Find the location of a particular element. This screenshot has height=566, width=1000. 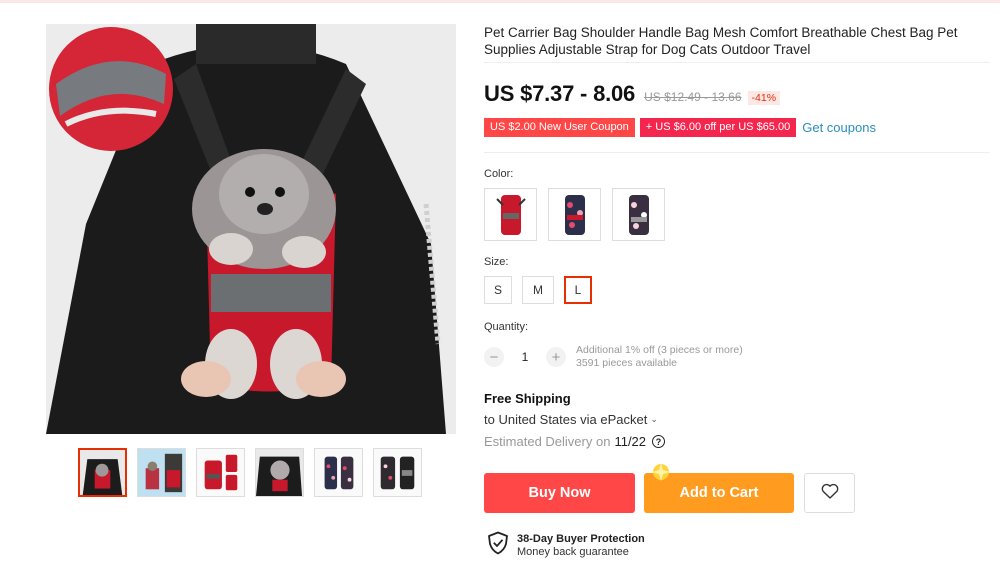

thumbnail-strip is located at coordinates (250, 472).